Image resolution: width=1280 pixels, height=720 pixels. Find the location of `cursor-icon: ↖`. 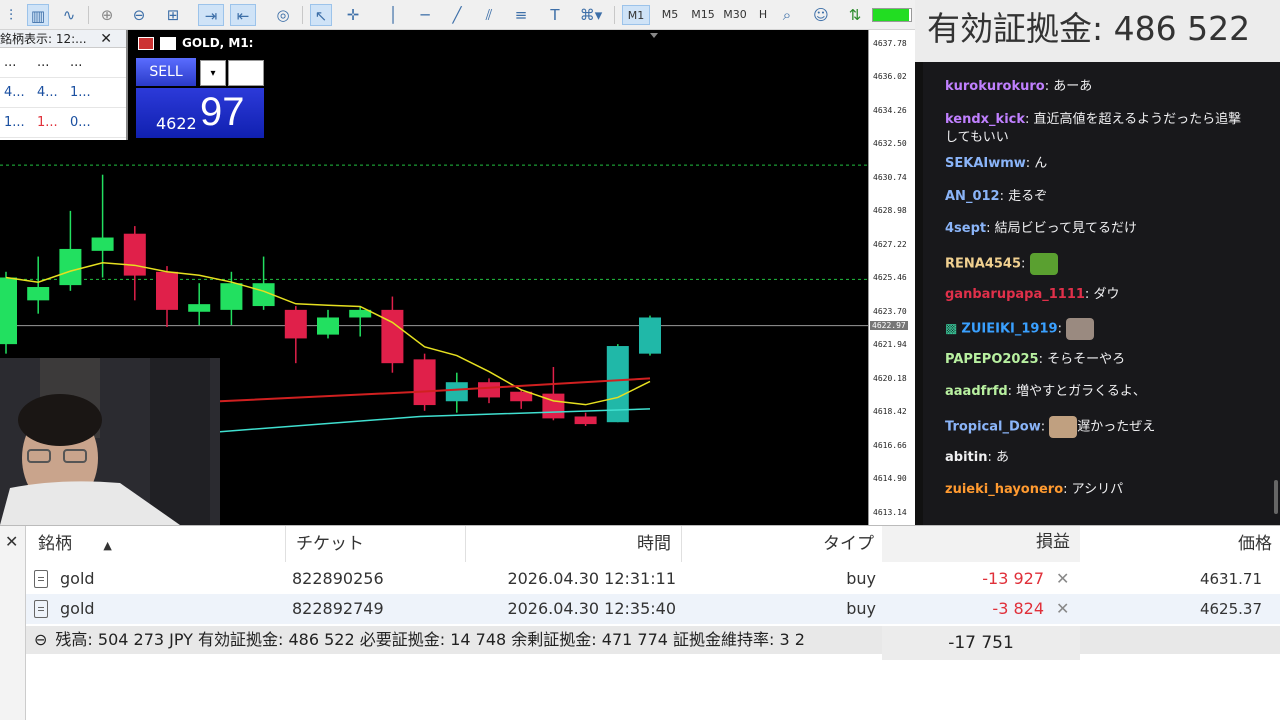

cursor-icon: ↖ is located at coordinates (321, 15).